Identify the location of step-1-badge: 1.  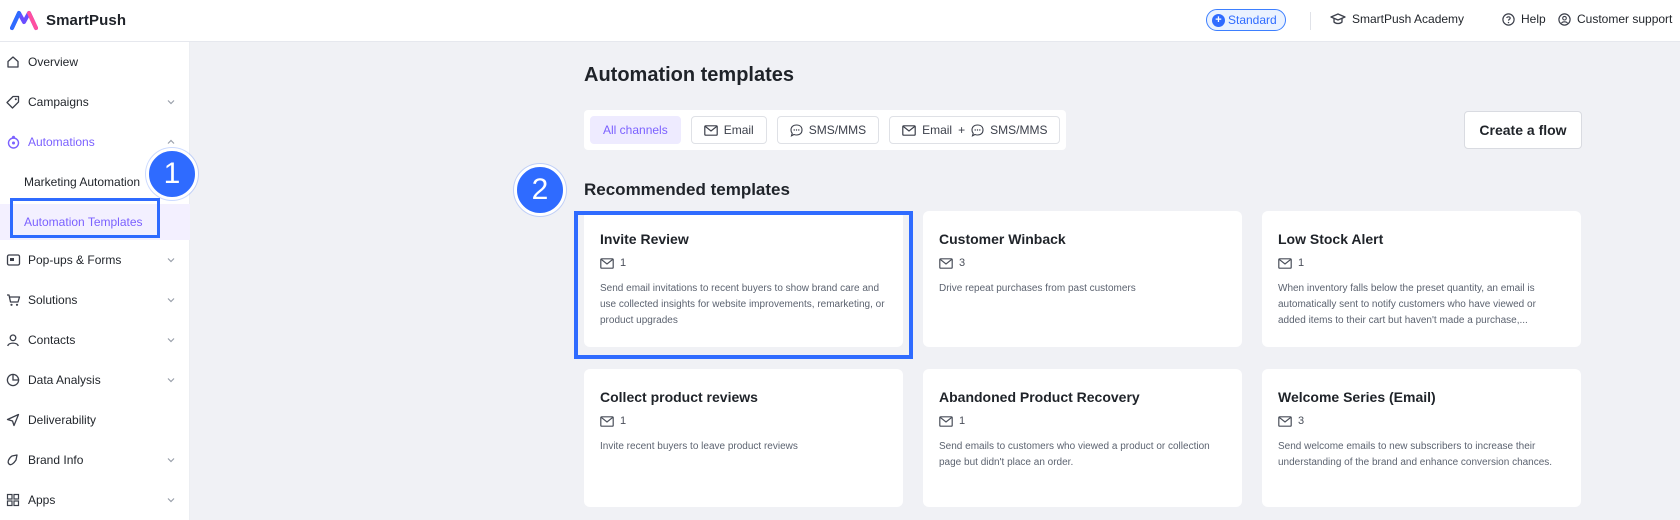
(172, 174).